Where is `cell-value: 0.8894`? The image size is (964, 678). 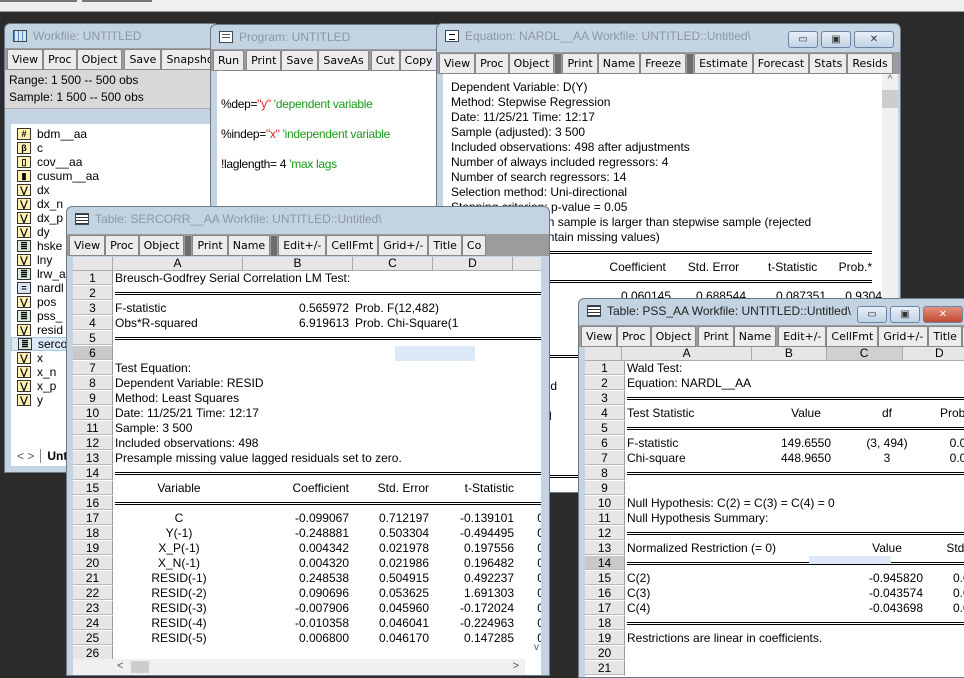
cell-value: 0.8894 is located at coordinates (529, 518).